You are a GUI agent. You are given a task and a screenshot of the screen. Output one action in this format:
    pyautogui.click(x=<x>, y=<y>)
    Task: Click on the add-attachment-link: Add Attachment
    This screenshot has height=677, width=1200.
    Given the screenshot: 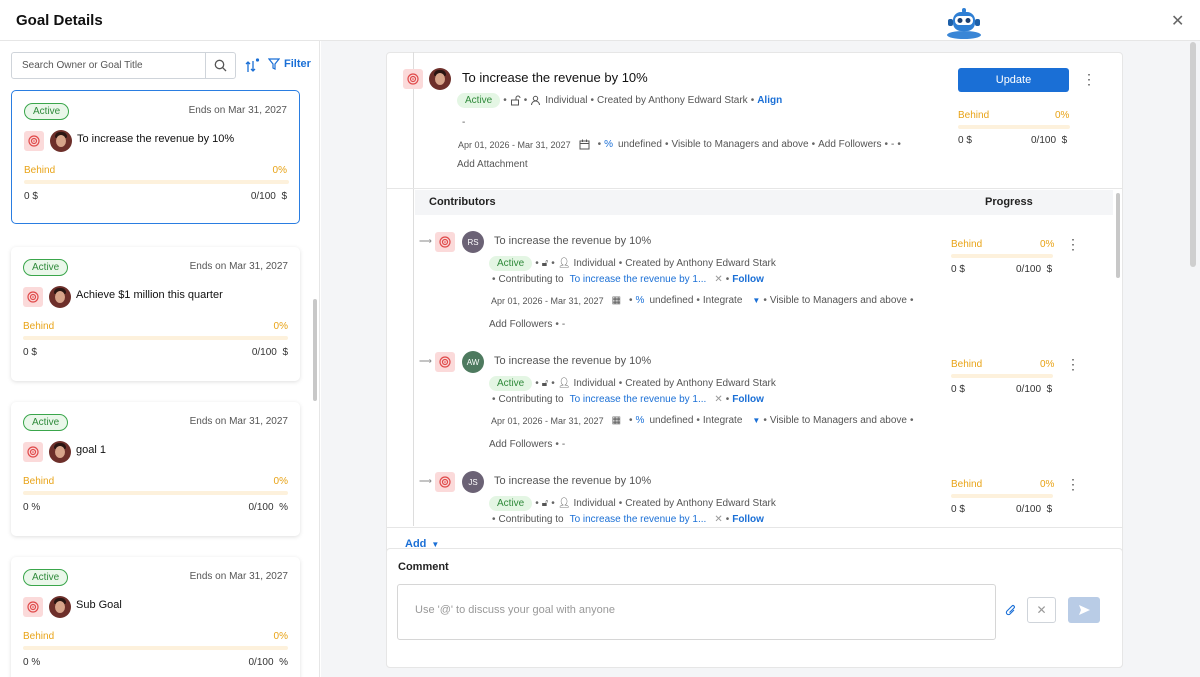 What is the action you would take?
    pyautogui.click(x=492, y=164)
    